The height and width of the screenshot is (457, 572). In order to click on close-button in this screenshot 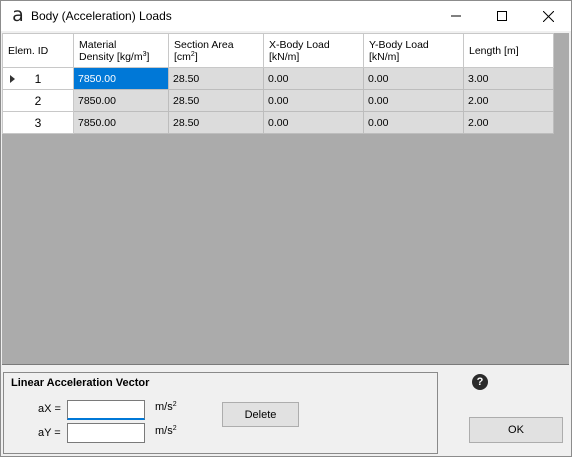, I will do `click(548, 16)`.